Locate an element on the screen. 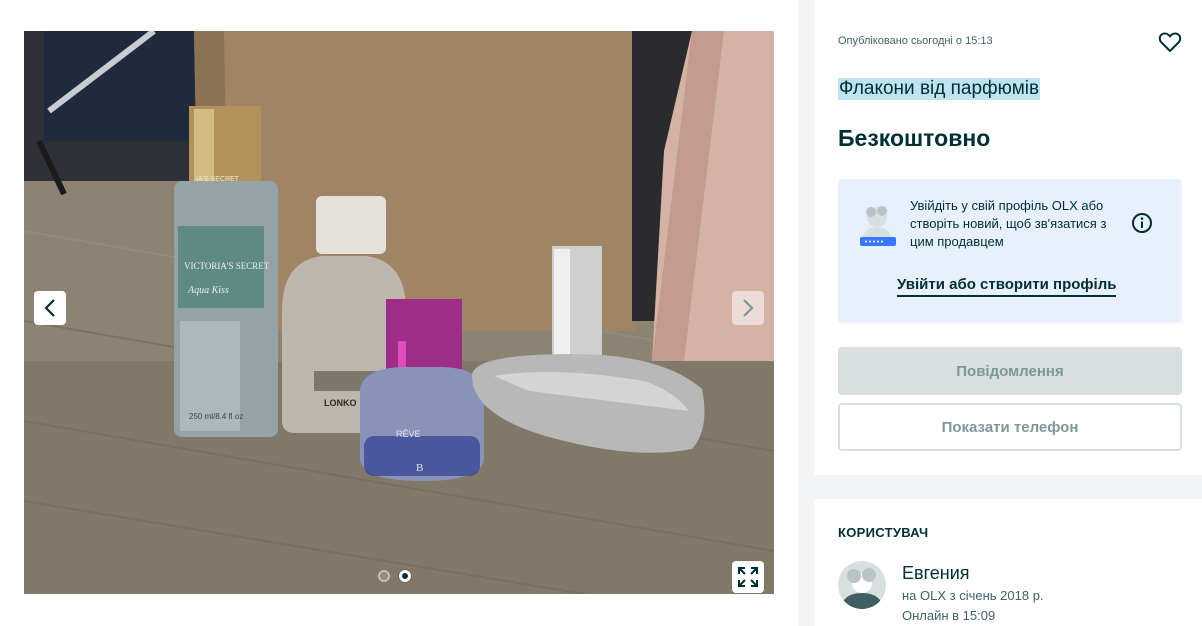 The width and height of the screenshot is (1202, 626). gallery-pagination is located at coordinates (394, 578).